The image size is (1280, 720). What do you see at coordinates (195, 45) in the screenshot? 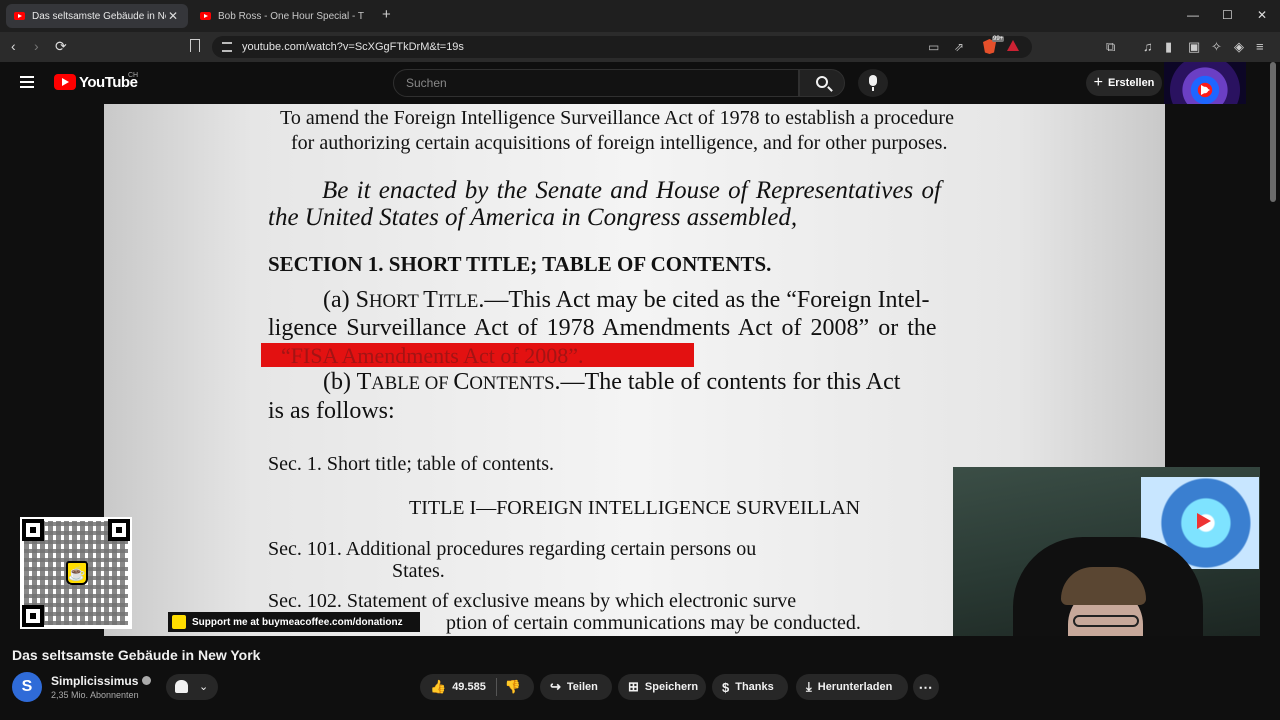
I see `bookmark-icon` at bounding box center [195, 45].